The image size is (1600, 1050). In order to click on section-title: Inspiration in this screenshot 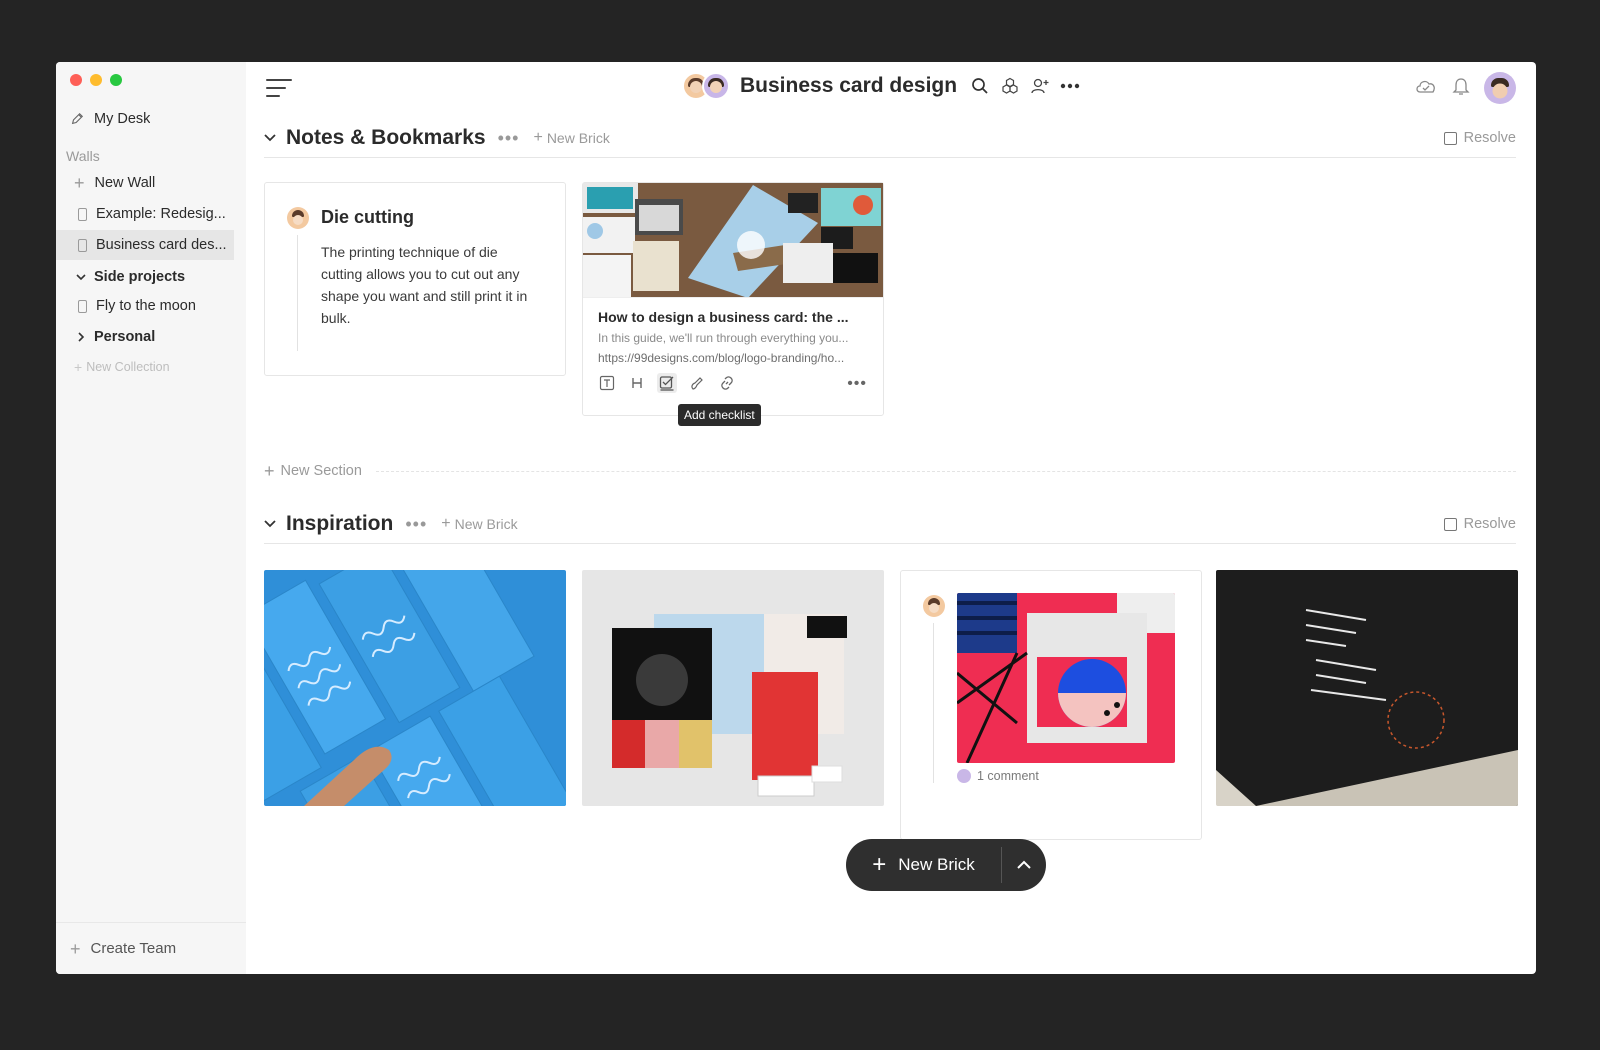, I will do `click(339, 524)`.